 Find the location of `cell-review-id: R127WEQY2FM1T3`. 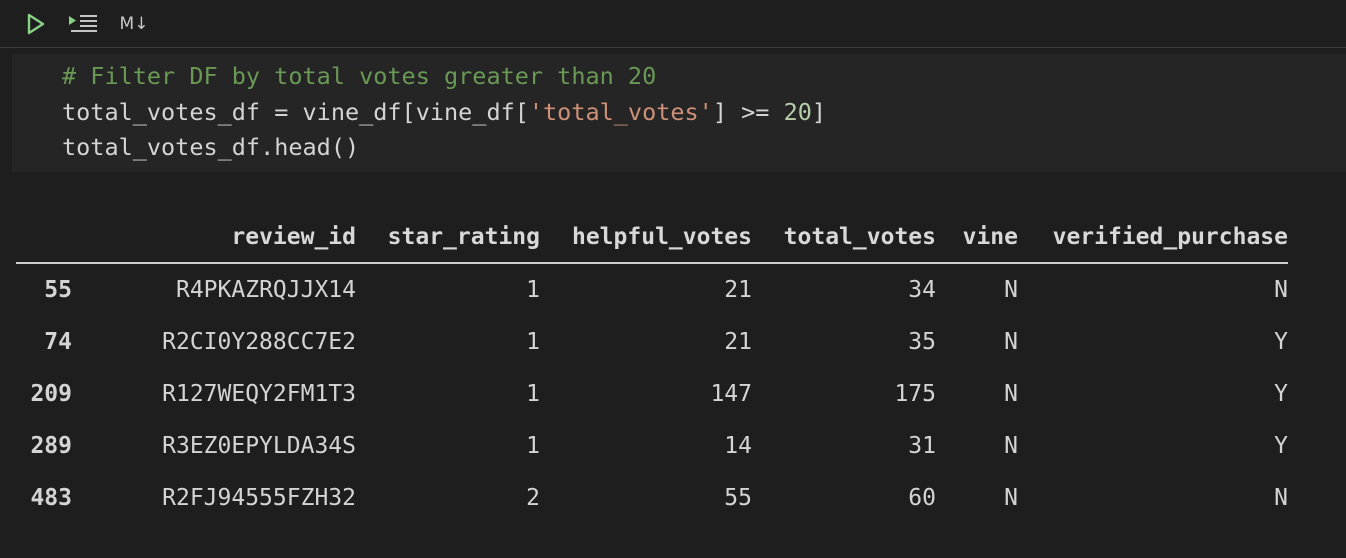

cell-review-id: R127WEQY2FM1T3 is located at coordinates (259, 394).